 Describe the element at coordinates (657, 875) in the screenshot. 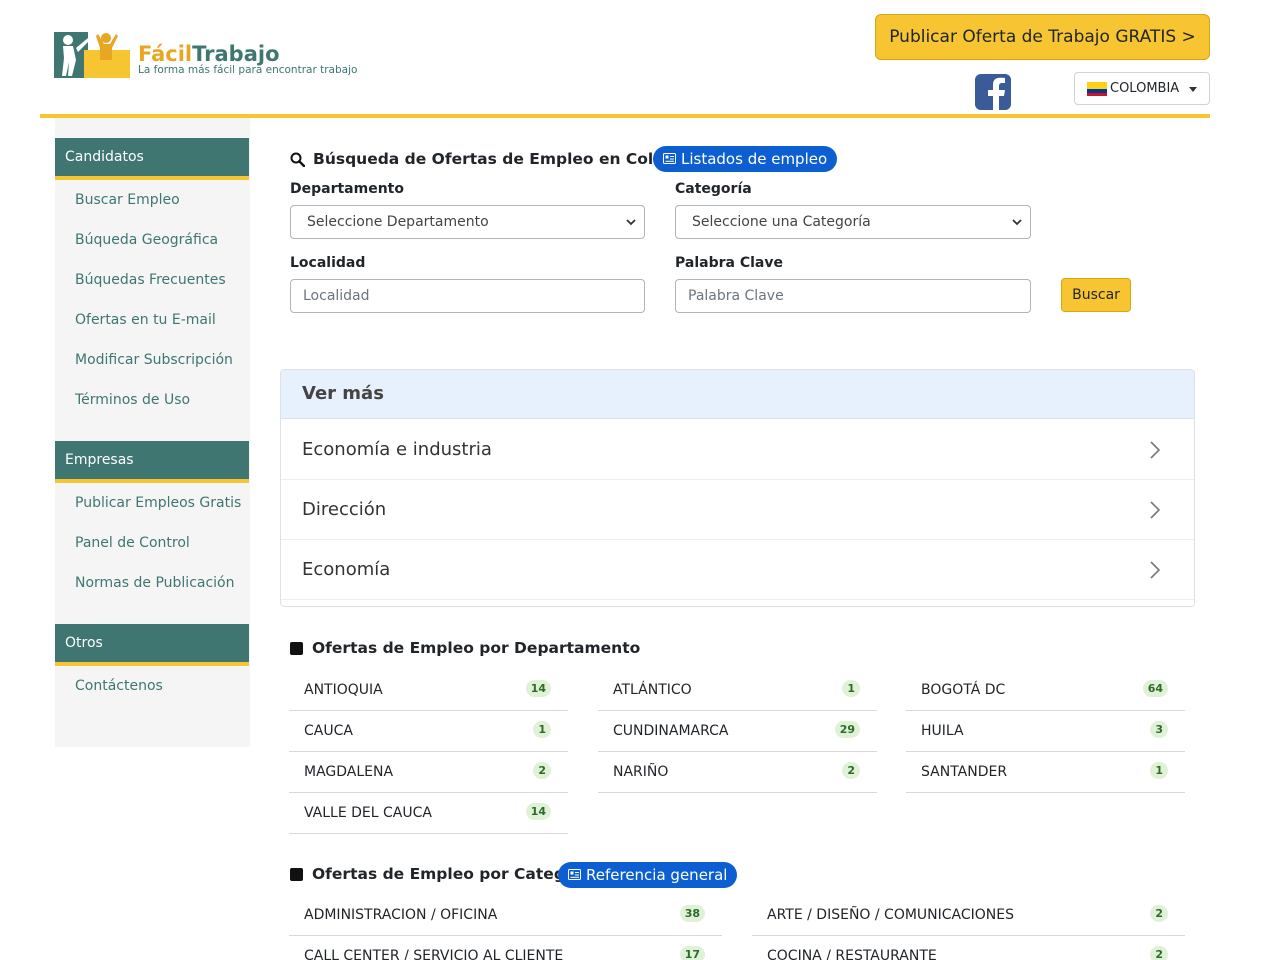

I see `referencia-general-label: Referencia general` at that location.